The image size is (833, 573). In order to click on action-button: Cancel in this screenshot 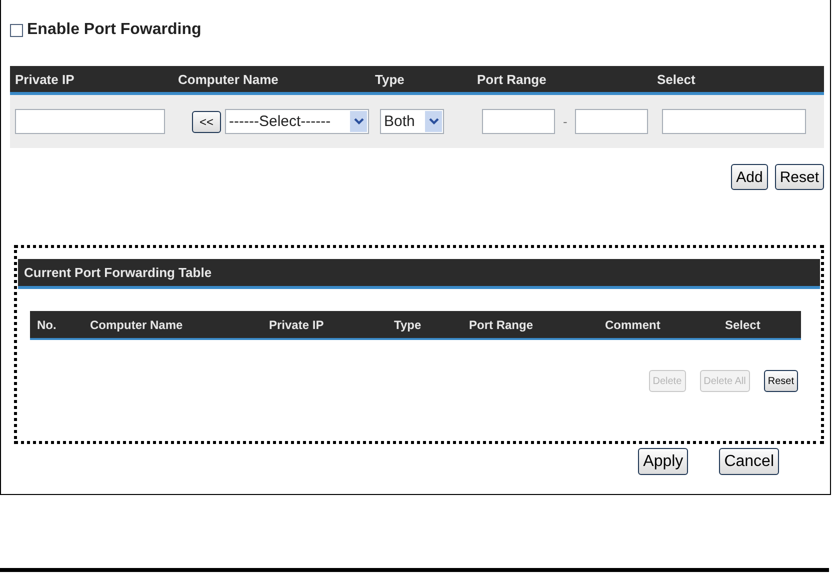, I will do `click(749, 461)`.